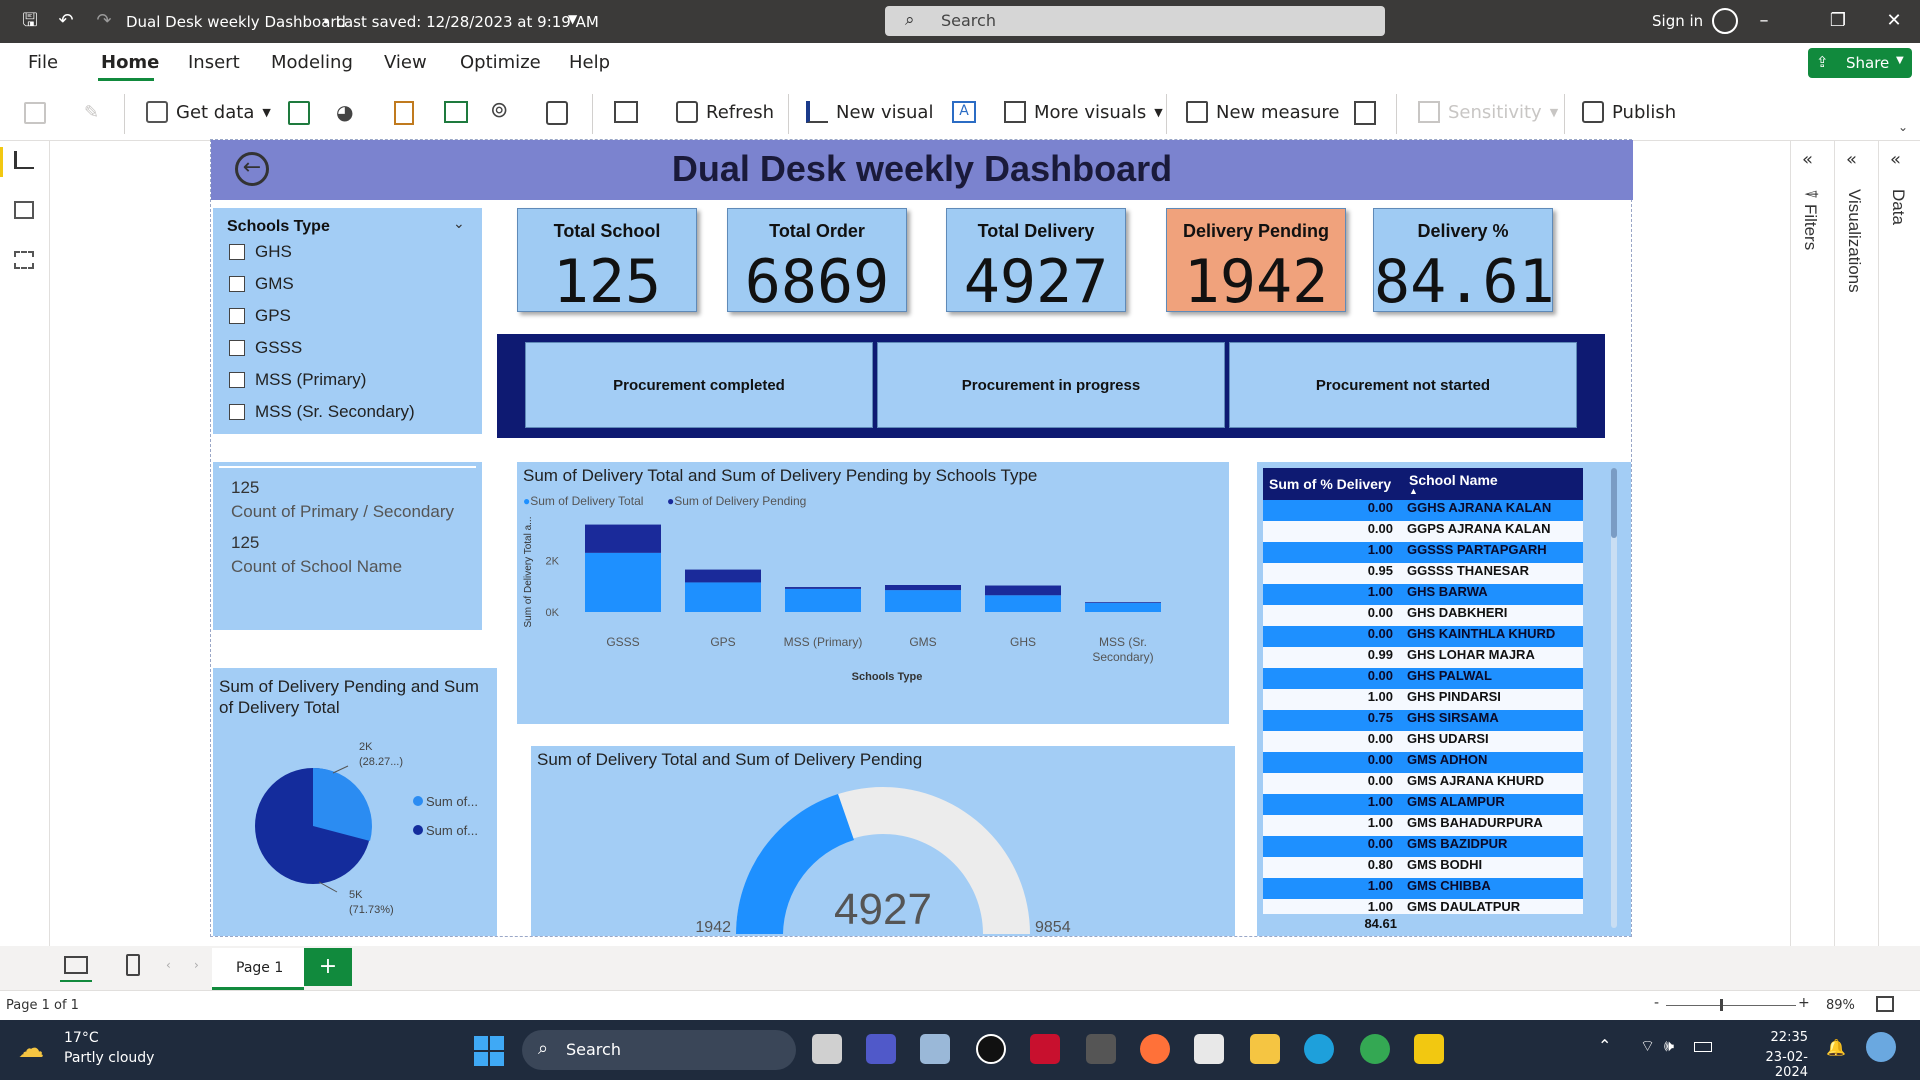  Describe the element at coordinates (1330, 484) in the screenshot. I see `column-header-delivery: Sum of % Delivery` at that location.